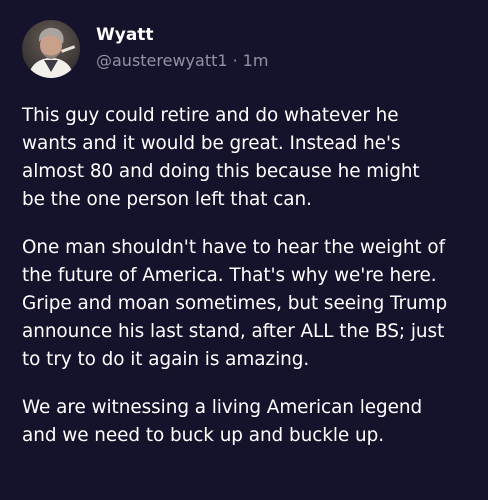  I want to click on avatar, so click(51, 49).